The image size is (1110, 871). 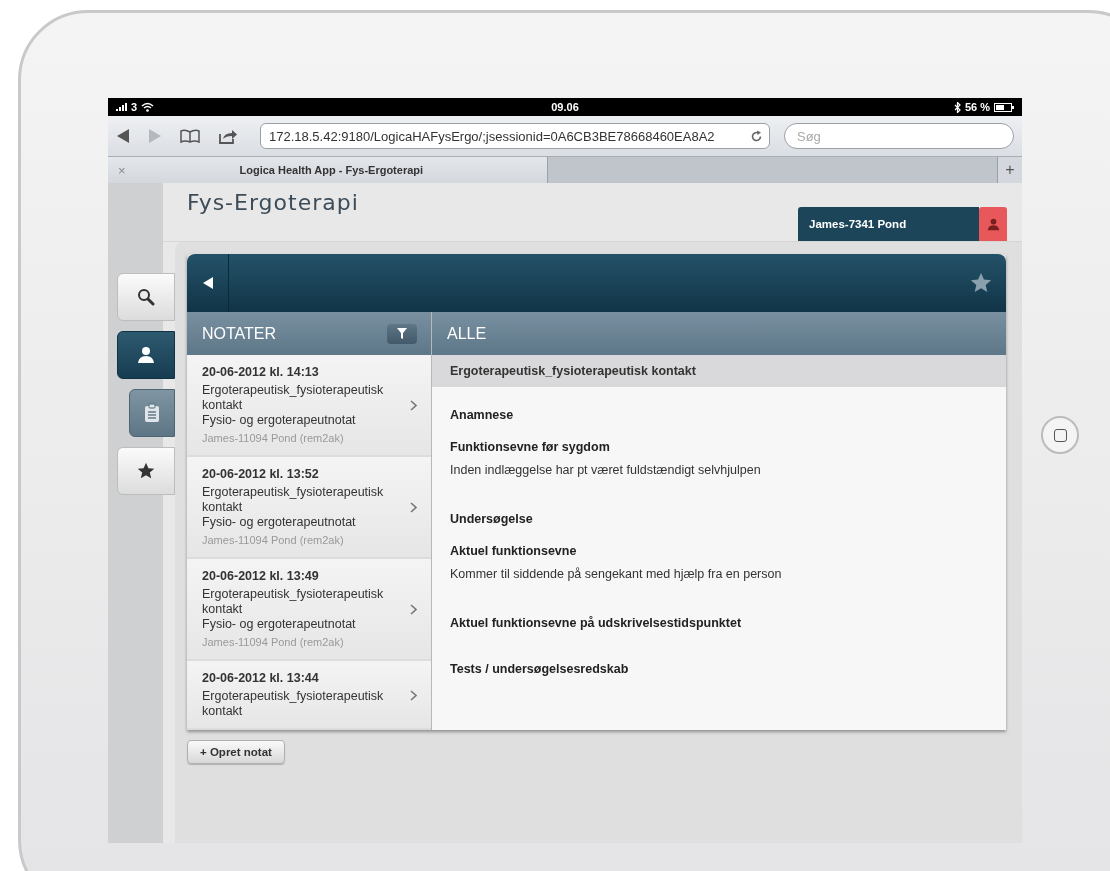 I want to click on book-icon, so click(x=190, y=136).